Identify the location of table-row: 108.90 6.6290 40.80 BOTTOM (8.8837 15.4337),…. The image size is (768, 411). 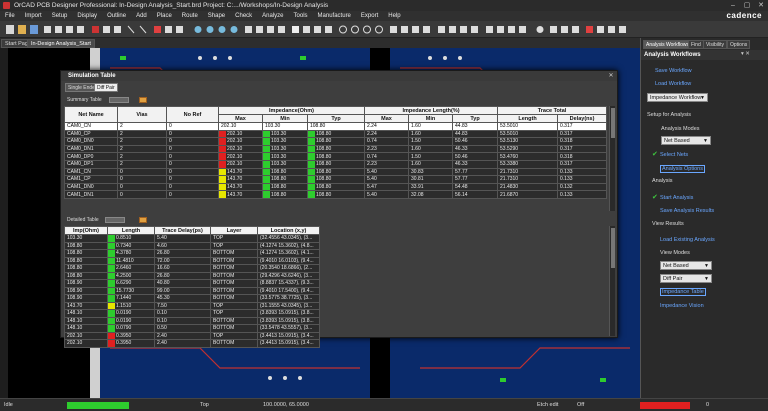
(192, 283).